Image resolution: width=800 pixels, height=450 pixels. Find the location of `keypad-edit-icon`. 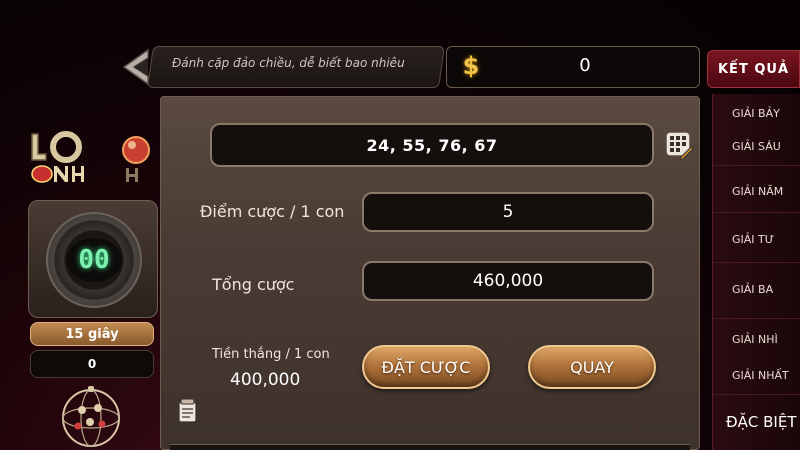

keypad-edit-icon is located at coordinates (679, 145).